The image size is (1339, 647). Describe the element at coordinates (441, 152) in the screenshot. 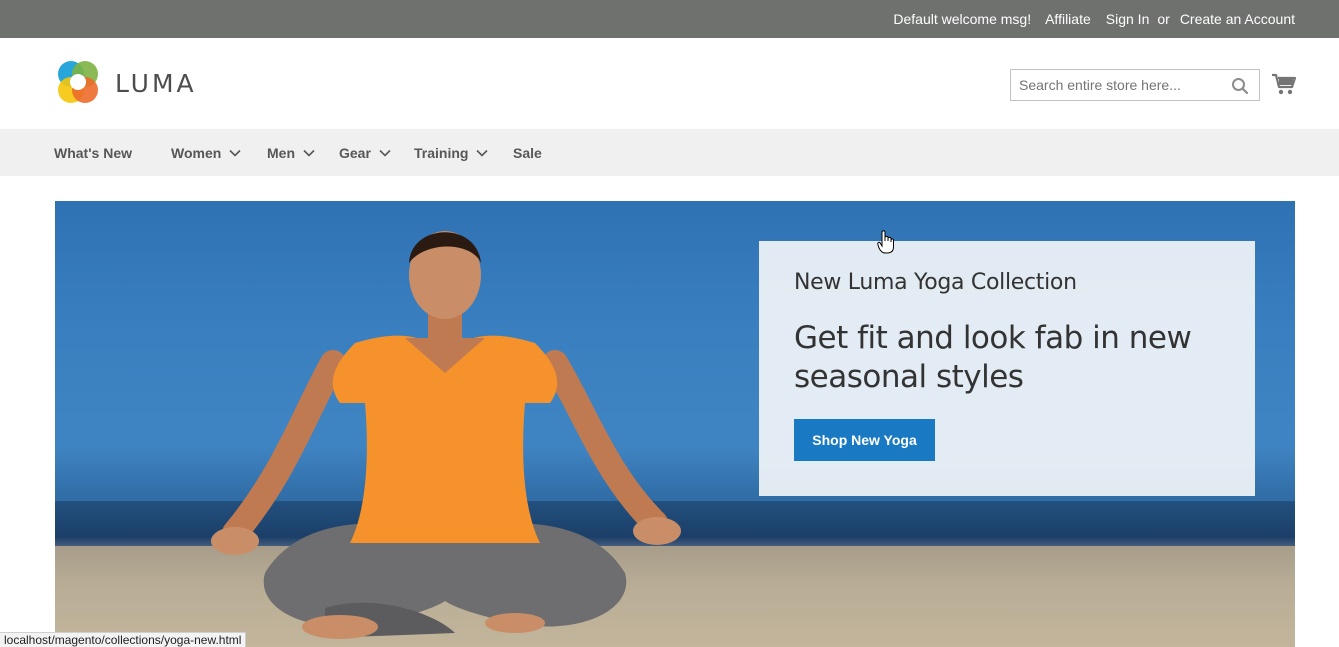

I see `nav-item-label: Training` at that location.